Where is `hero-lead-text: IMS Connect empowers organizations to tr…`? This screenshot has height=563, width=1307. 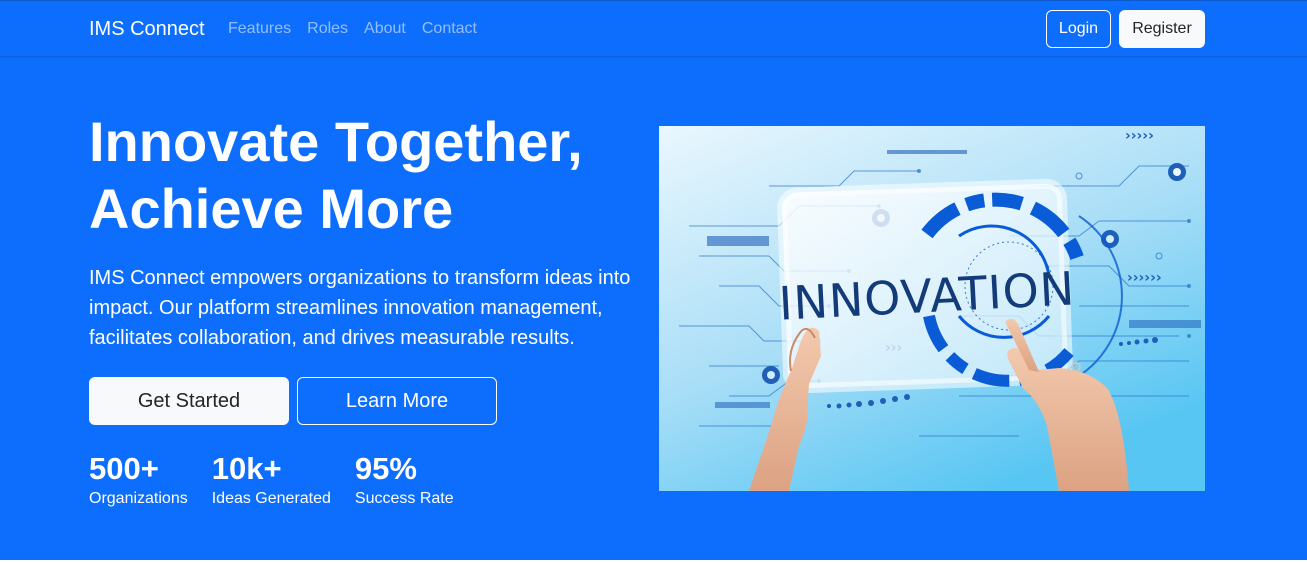
hero-lead-text: IMS Connect empowers organizations to tr… is located at coordinates (360, 308).